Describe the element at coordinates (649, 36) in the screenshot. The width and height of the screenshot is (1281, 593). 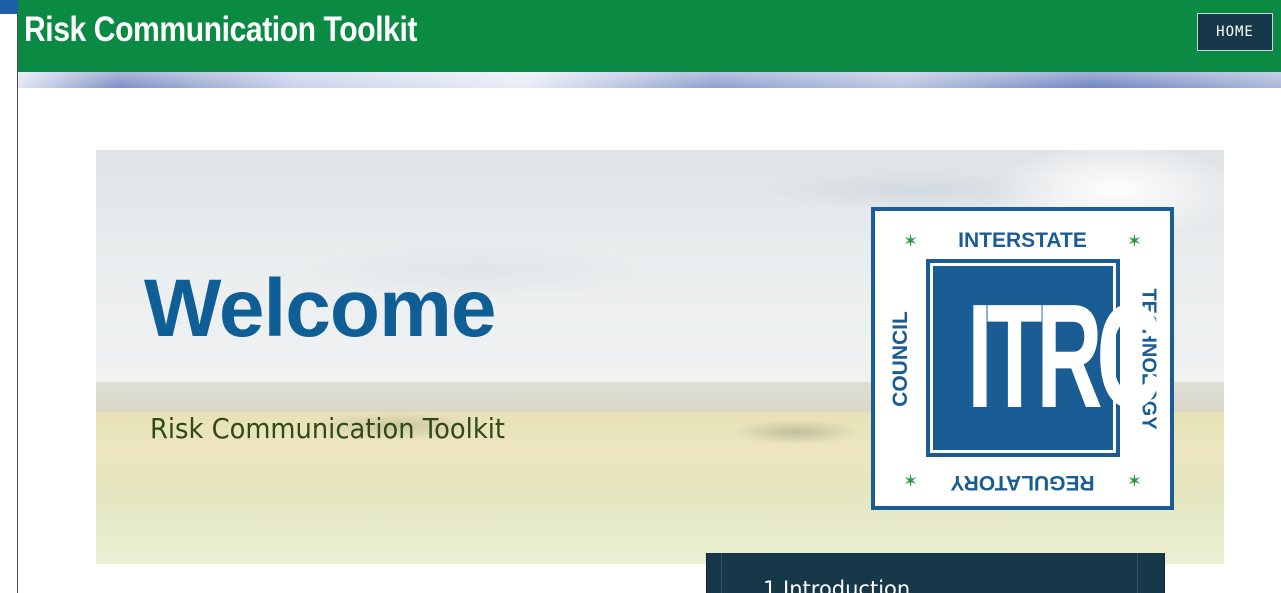
I see `site-header: Risk Communication Toolkit HOME` at that location.